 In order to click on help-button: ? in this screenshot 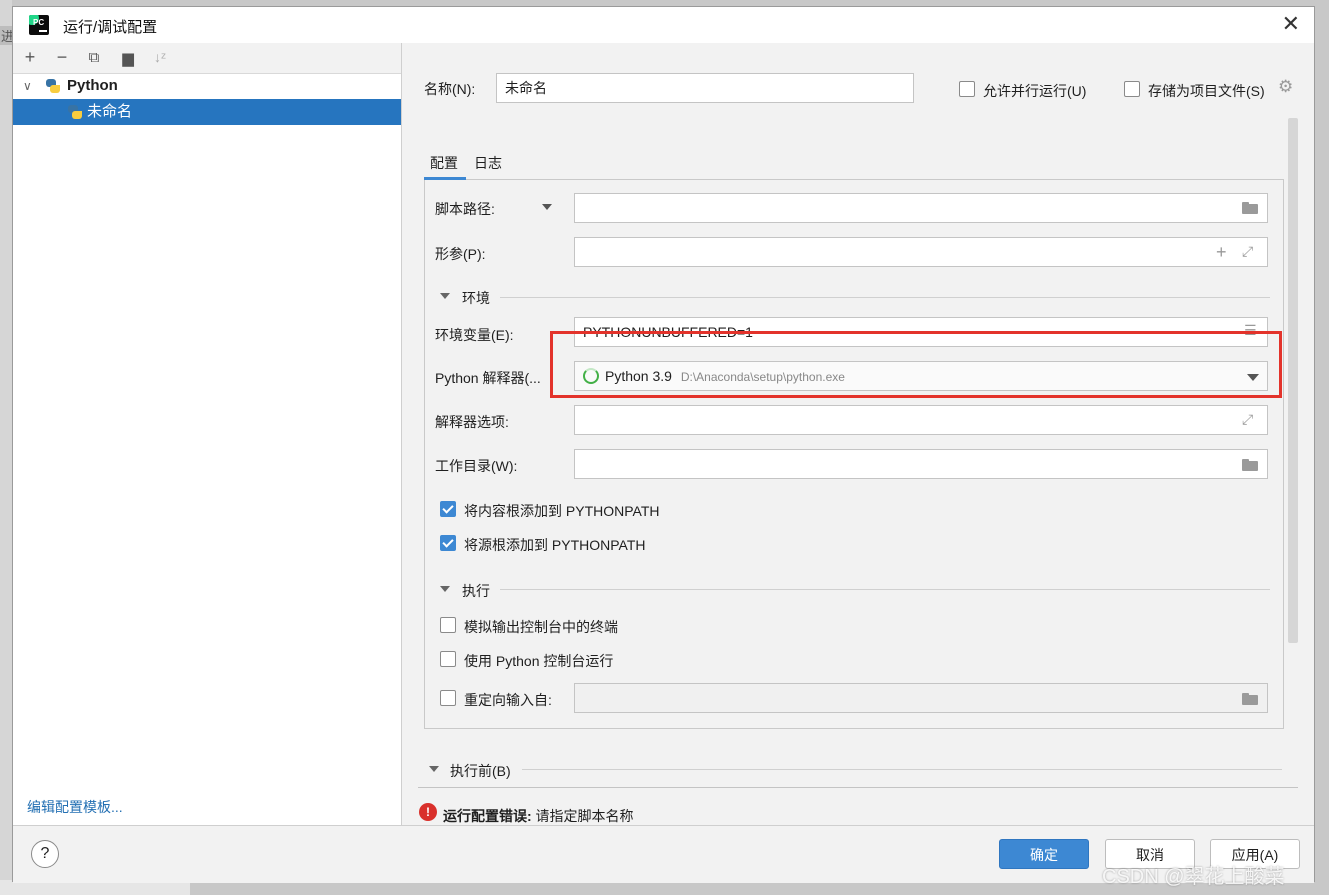, I will do `click(45, 854)`.